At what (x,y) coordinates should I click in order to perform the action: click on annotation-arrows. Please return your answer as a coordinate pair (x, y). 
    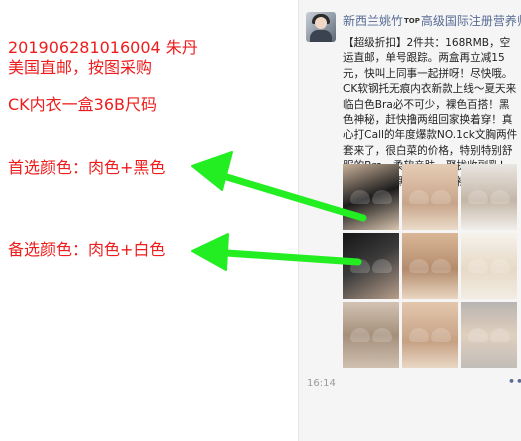
    Looking at the image, I should click on (279, 211).